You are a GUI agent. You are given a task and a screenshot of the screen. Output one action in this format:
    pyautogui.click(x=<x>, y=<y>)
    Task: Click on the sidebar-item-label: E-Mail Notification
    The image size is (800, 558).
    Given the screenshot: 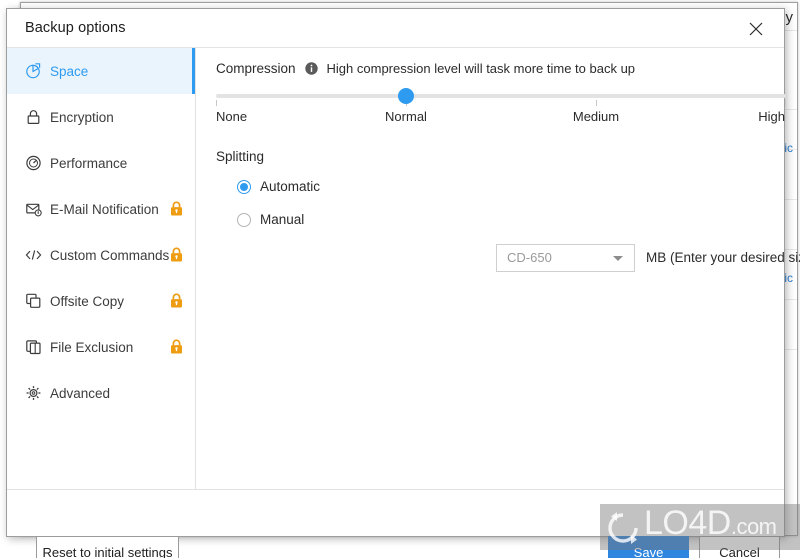 What is the action you would take?
    pyautogui.click(x=104, y=209)
    